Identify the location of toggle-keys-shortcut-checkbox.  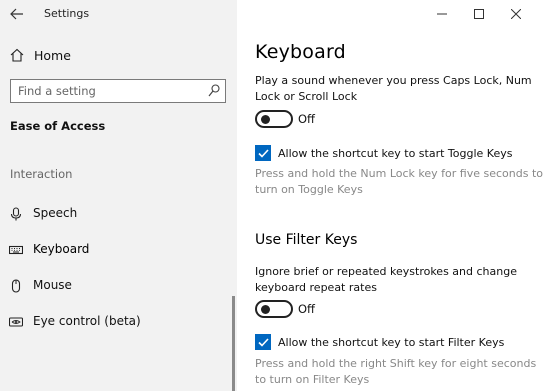
(263, 153).